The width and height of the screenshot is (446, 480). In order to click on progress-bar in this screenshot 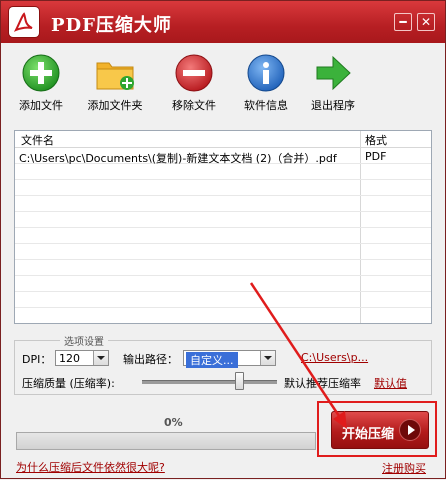, I will do `click(166, 441)`.